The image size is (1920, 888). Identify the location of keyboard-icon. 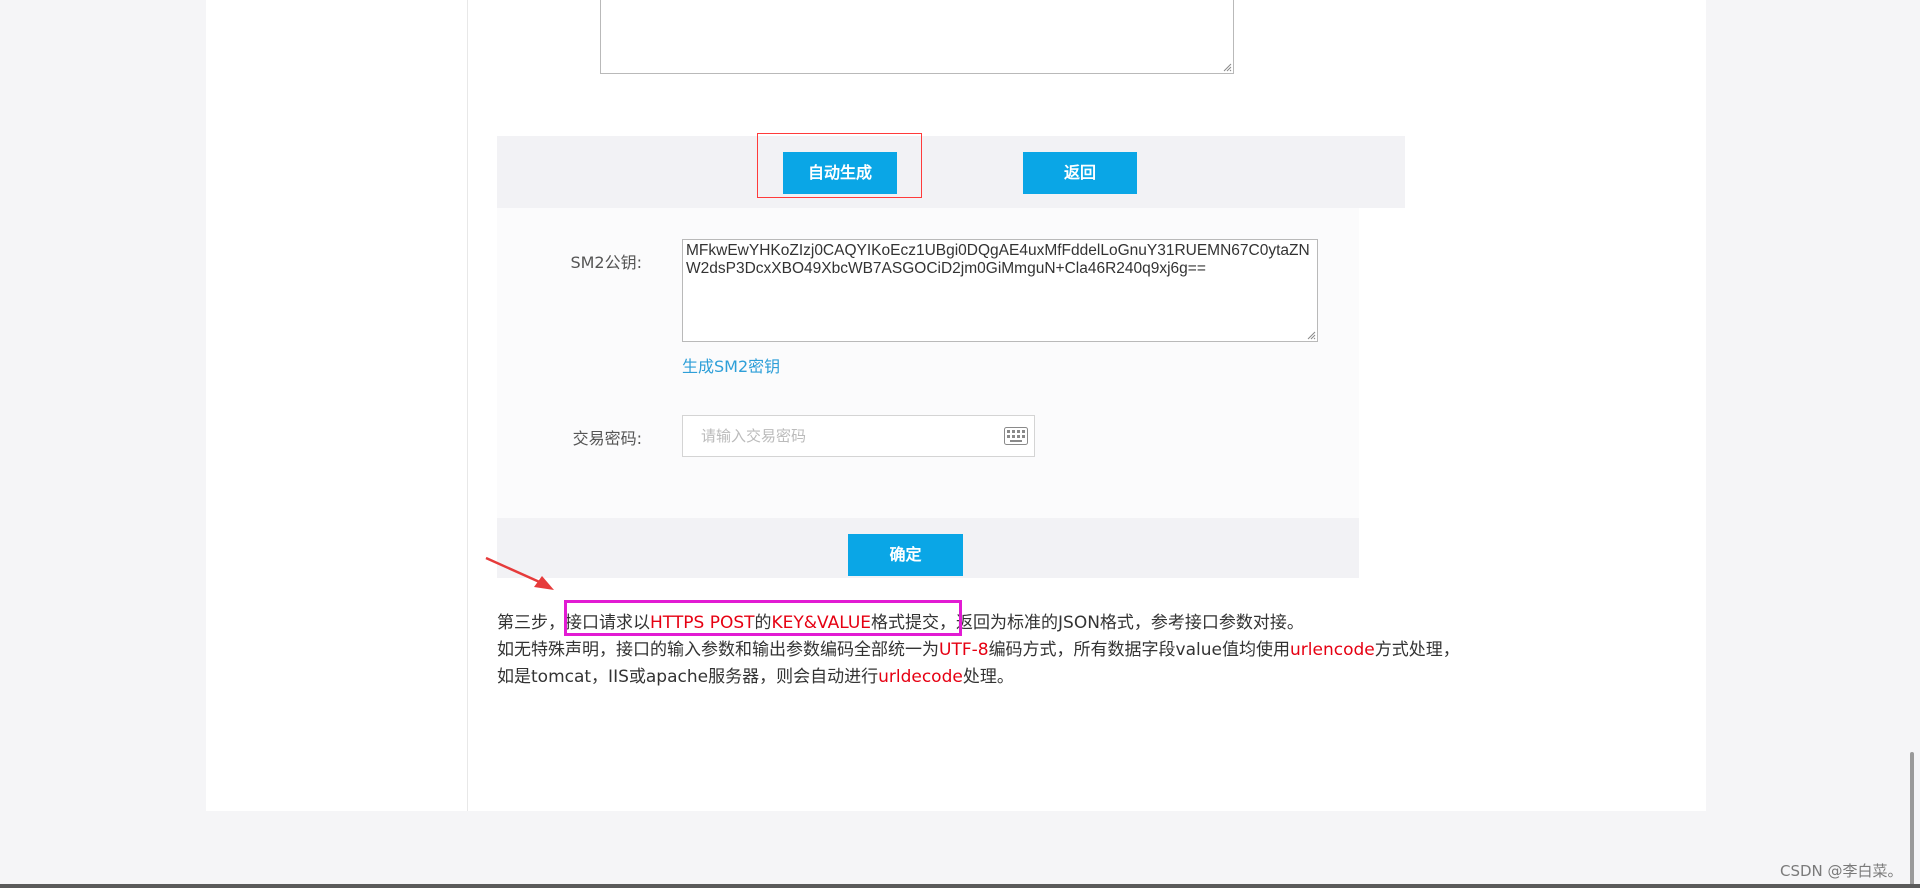
(1016, 436).